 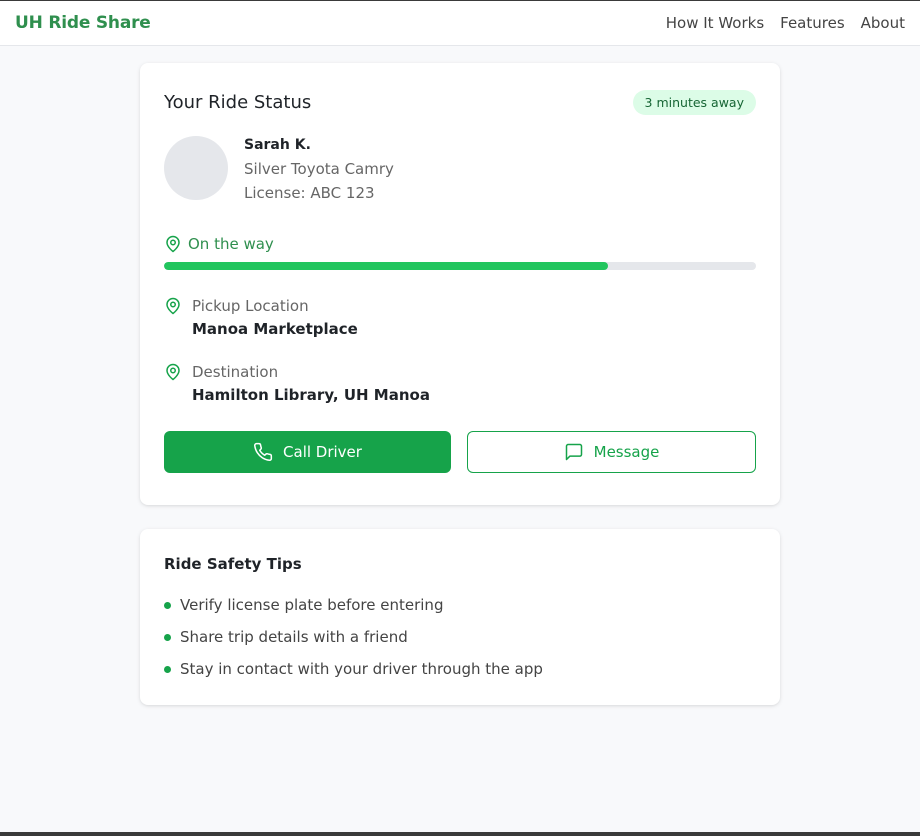 I want to click on nav-link-about: About, so click(x=883, y=23).